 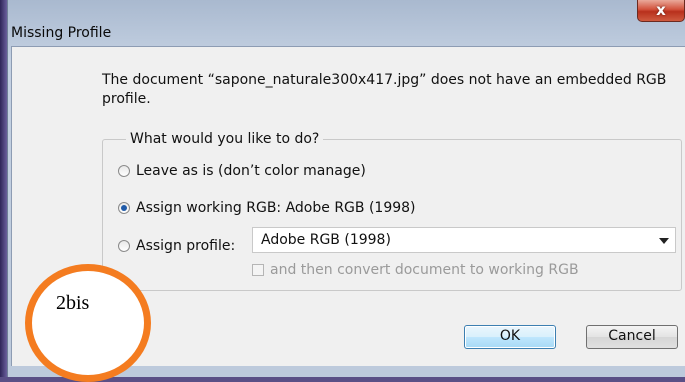 I want to click on ok-button: OK, so click(x=510, y=337).